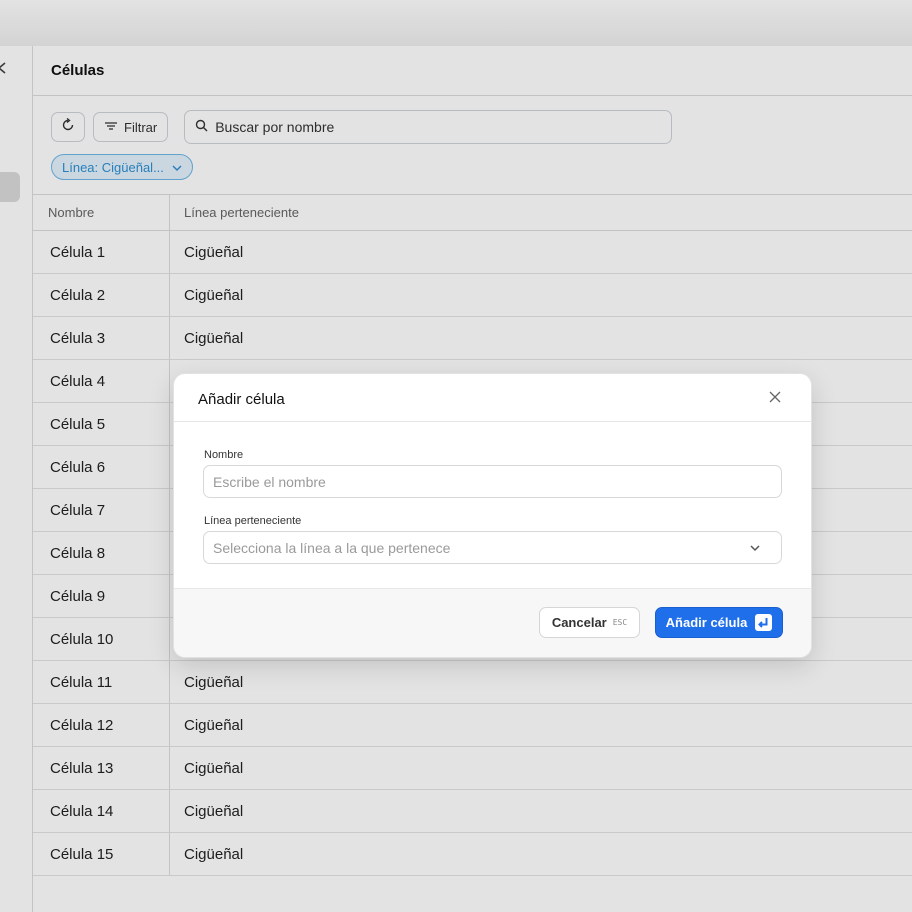 The height and width of the screenshot is (912, 912). What do you see at coordinates (224, 455) in the screenshot?
I see `name-field-label: Nombre` at bounding box center [224, 455].